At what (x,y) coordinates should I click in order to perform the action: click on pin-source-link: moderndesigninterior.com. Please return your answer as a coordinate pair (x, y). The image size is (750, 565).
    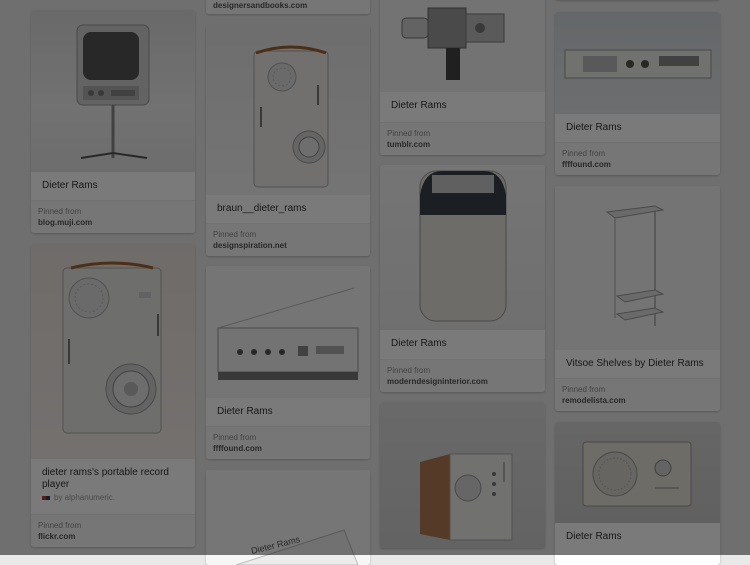
    Looking at the image, I should click on (462, 381).